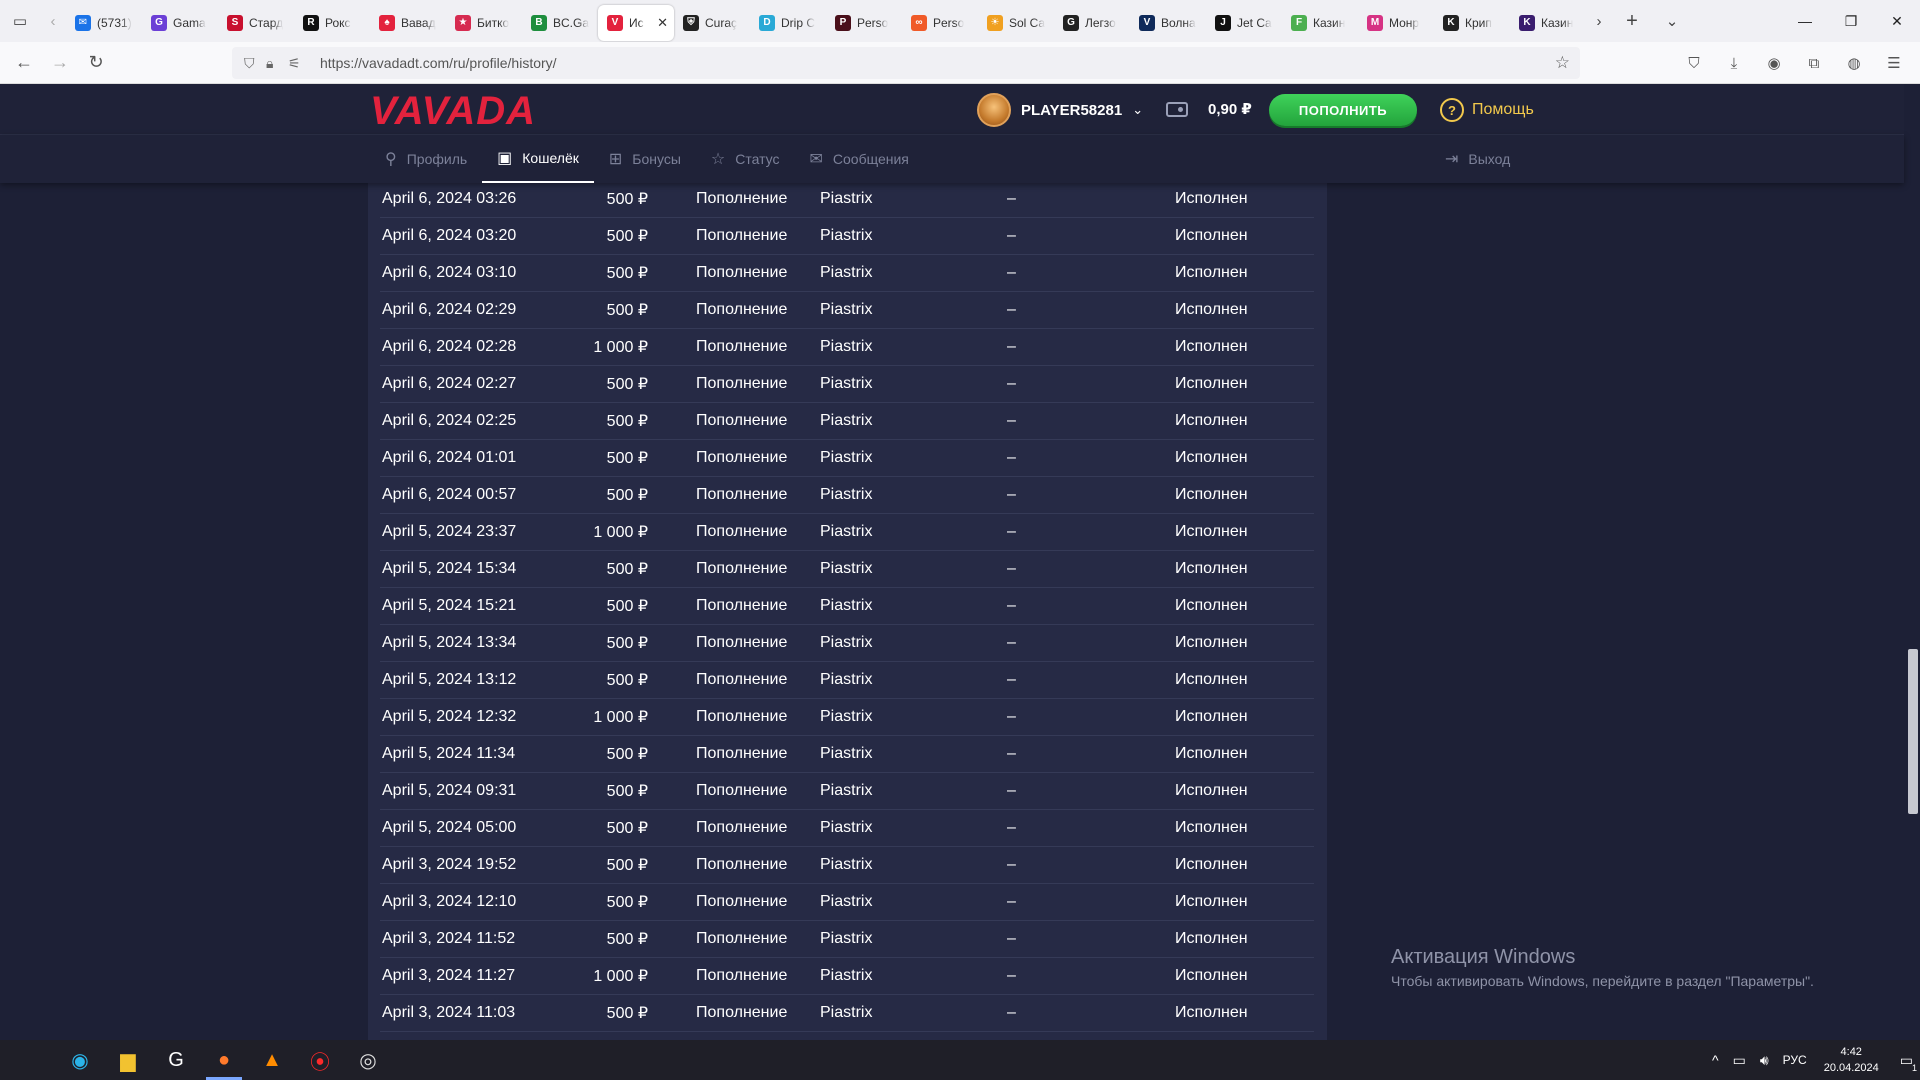 The height and width of the screenshot is (1080, 1920). I want to click on browser-tab: P Perso, so click(864, 23).